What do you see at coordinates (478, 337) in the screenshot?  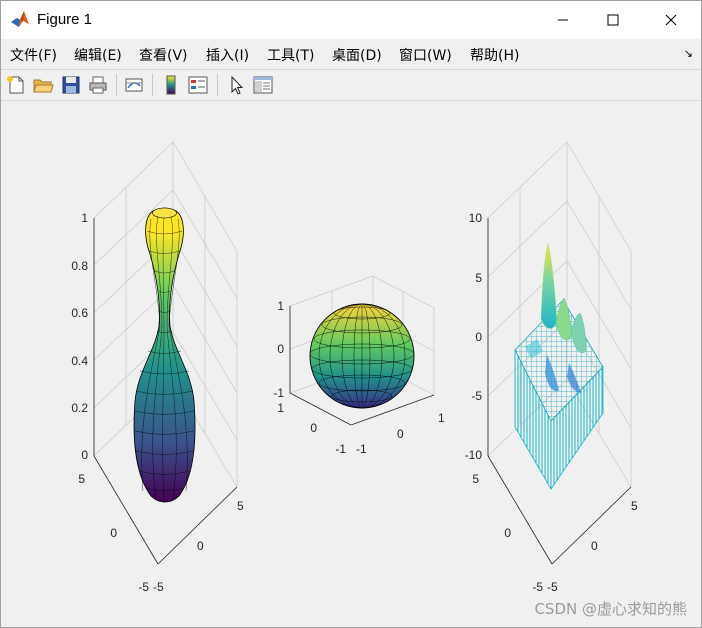 I see `peaks-z-tick: 0` at bounding box center [478, 337].